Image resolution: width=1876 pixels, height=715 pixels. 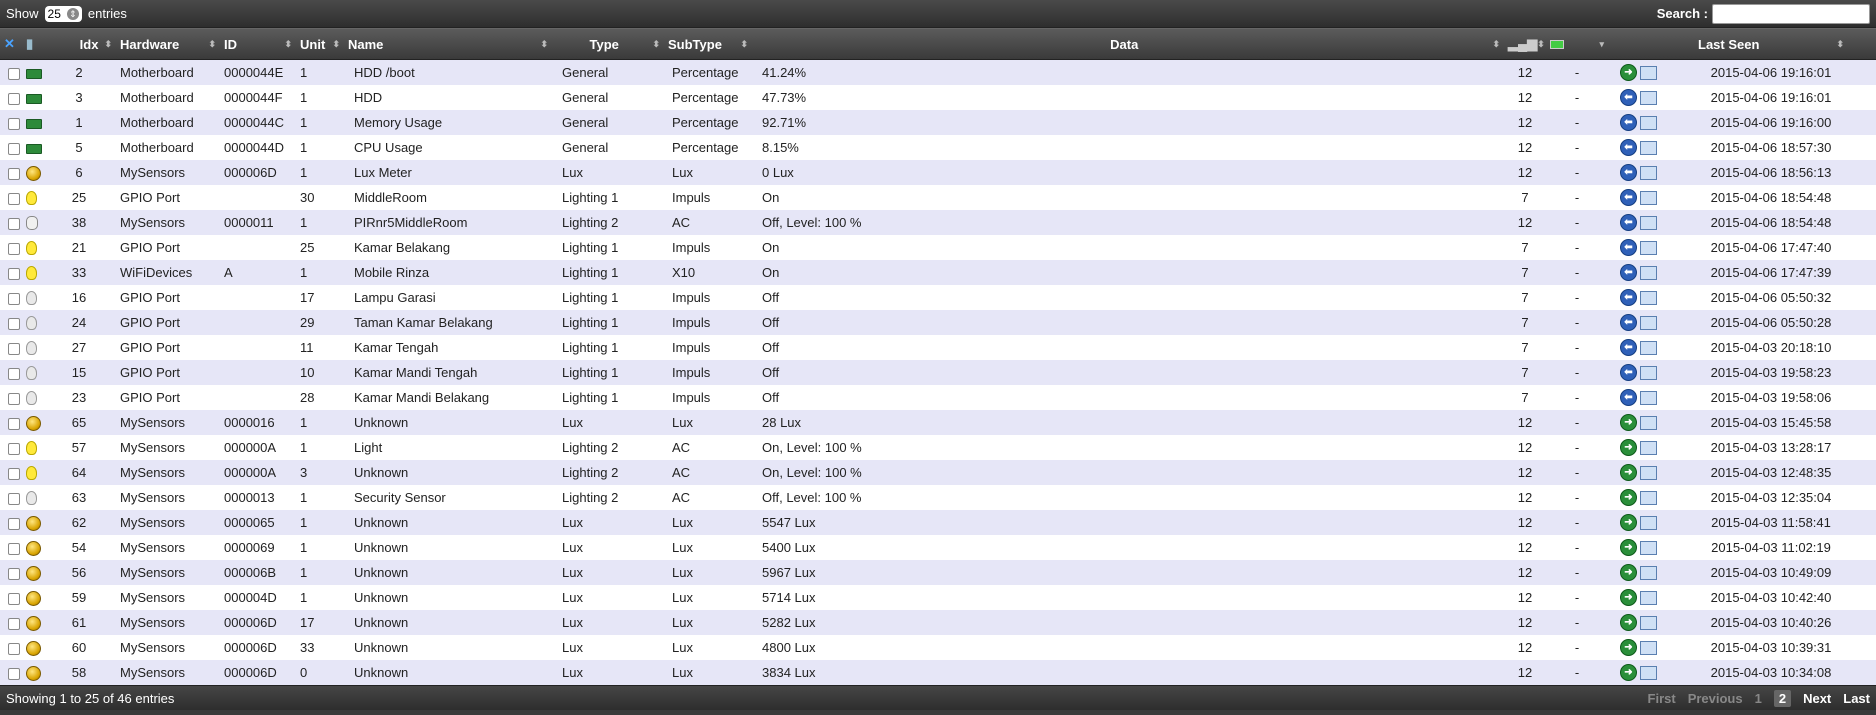 What do you see at coordinates (1817, 698) in the screenshot?
I see `pager-next: Next` at bounding box center [1817, 698].